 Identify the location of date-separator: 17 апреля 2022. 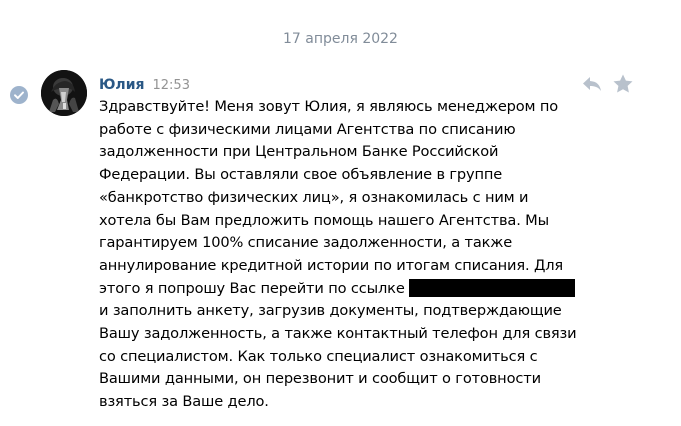
(340, 39).